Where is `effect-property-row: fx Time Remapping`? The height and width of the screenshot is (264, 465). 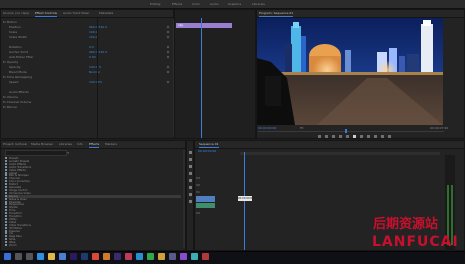
effect-property-row: fx Time Remapping is located at coordinates (88, 77).